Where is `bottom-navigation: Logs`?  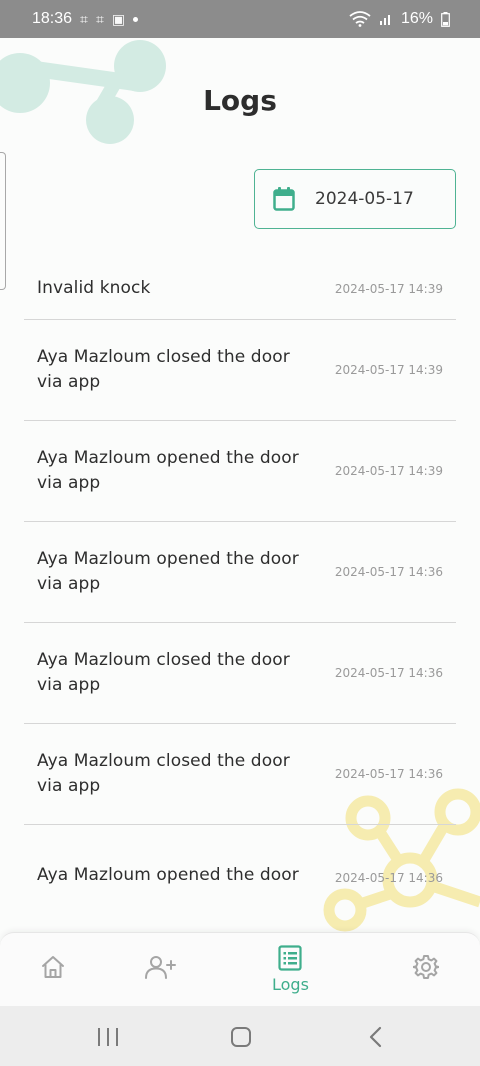
bottom-navigation: Logs is located at coordinates (240, 969).